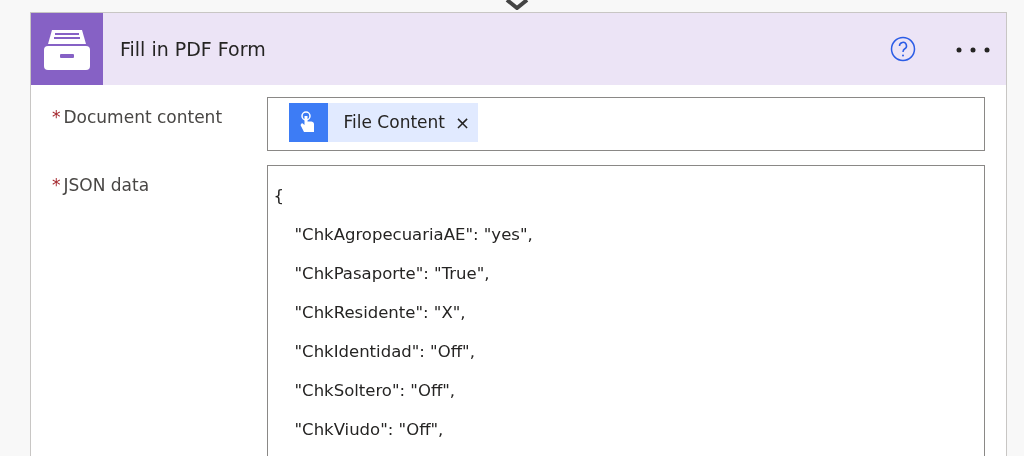 This screenshot has height=456, width=1024. What do you see at coordinates (625, 124) in the screenshot?
I see `document-content-field: File Content ×` at bounding box center [625, 124].